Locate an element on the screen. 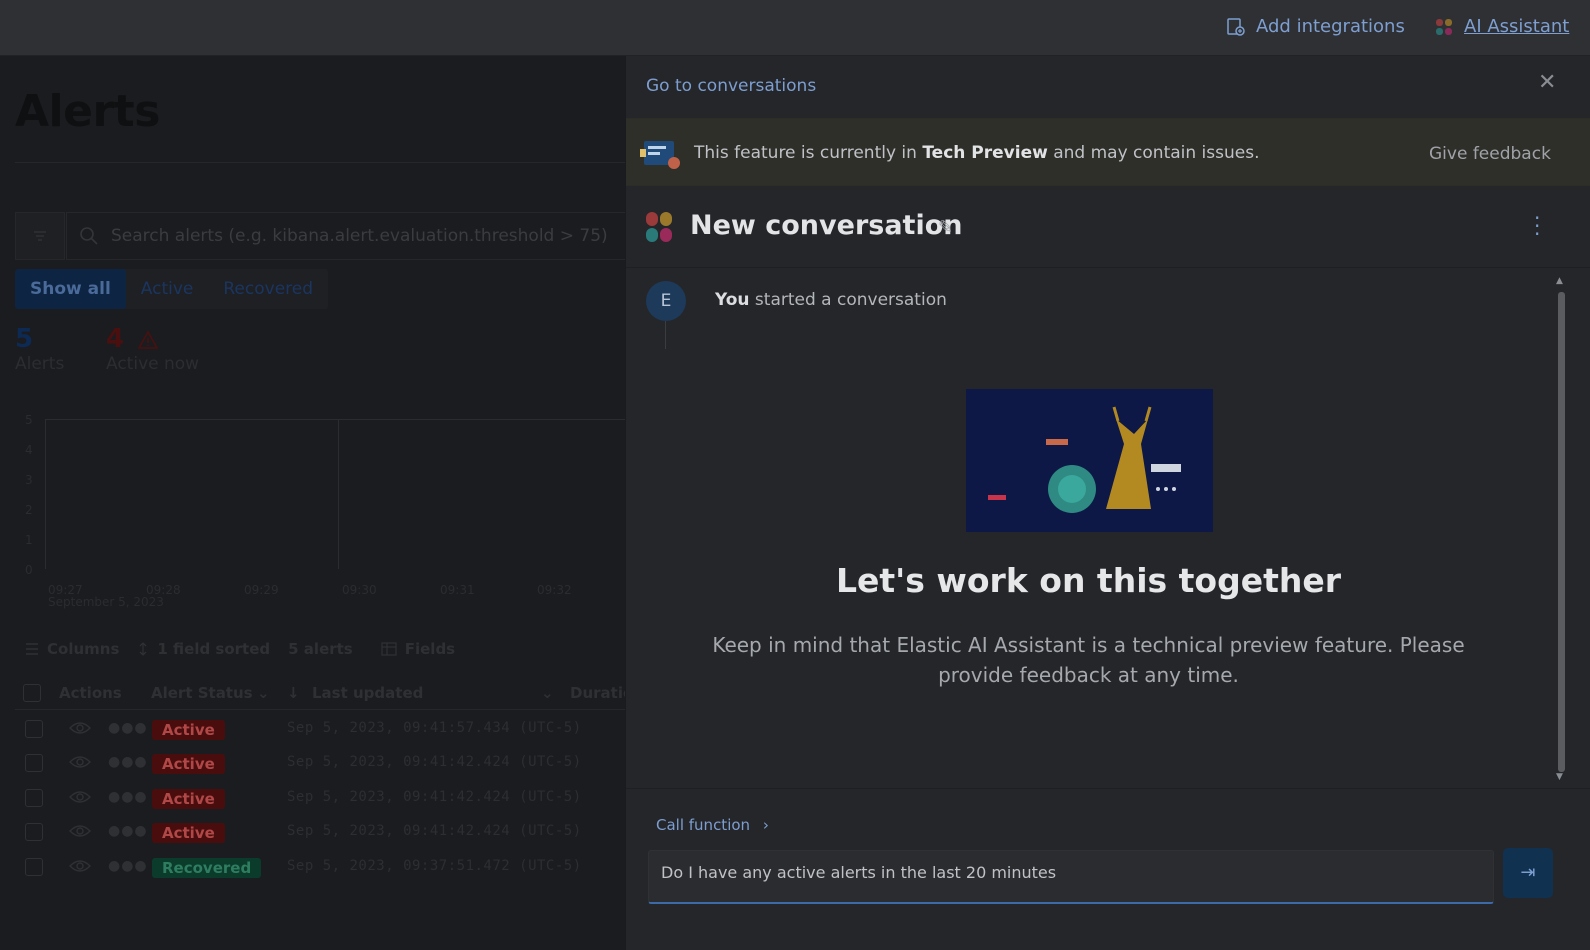  status-filter-group: Show all Active Recovered is located at coordinates (172, 289).